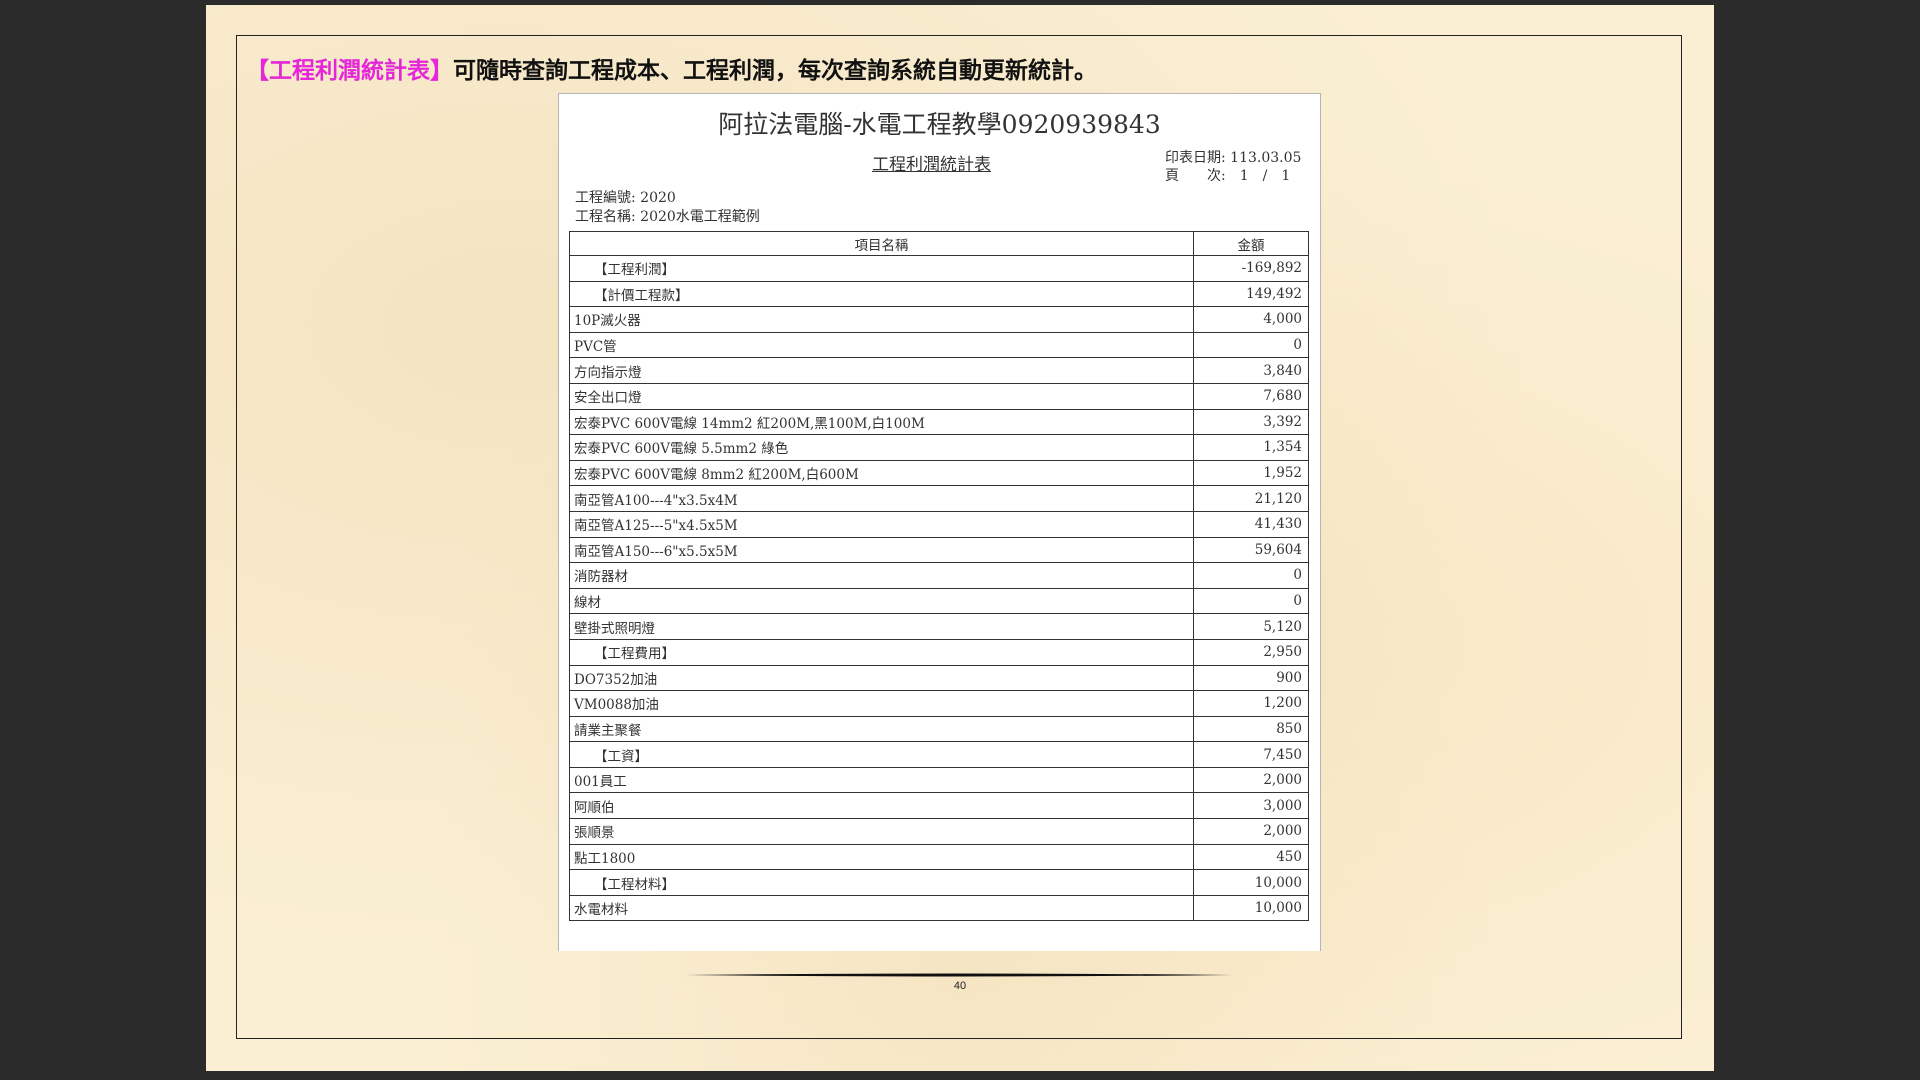  I want to click on table-row: 點工1800 450, so click(939, 857).